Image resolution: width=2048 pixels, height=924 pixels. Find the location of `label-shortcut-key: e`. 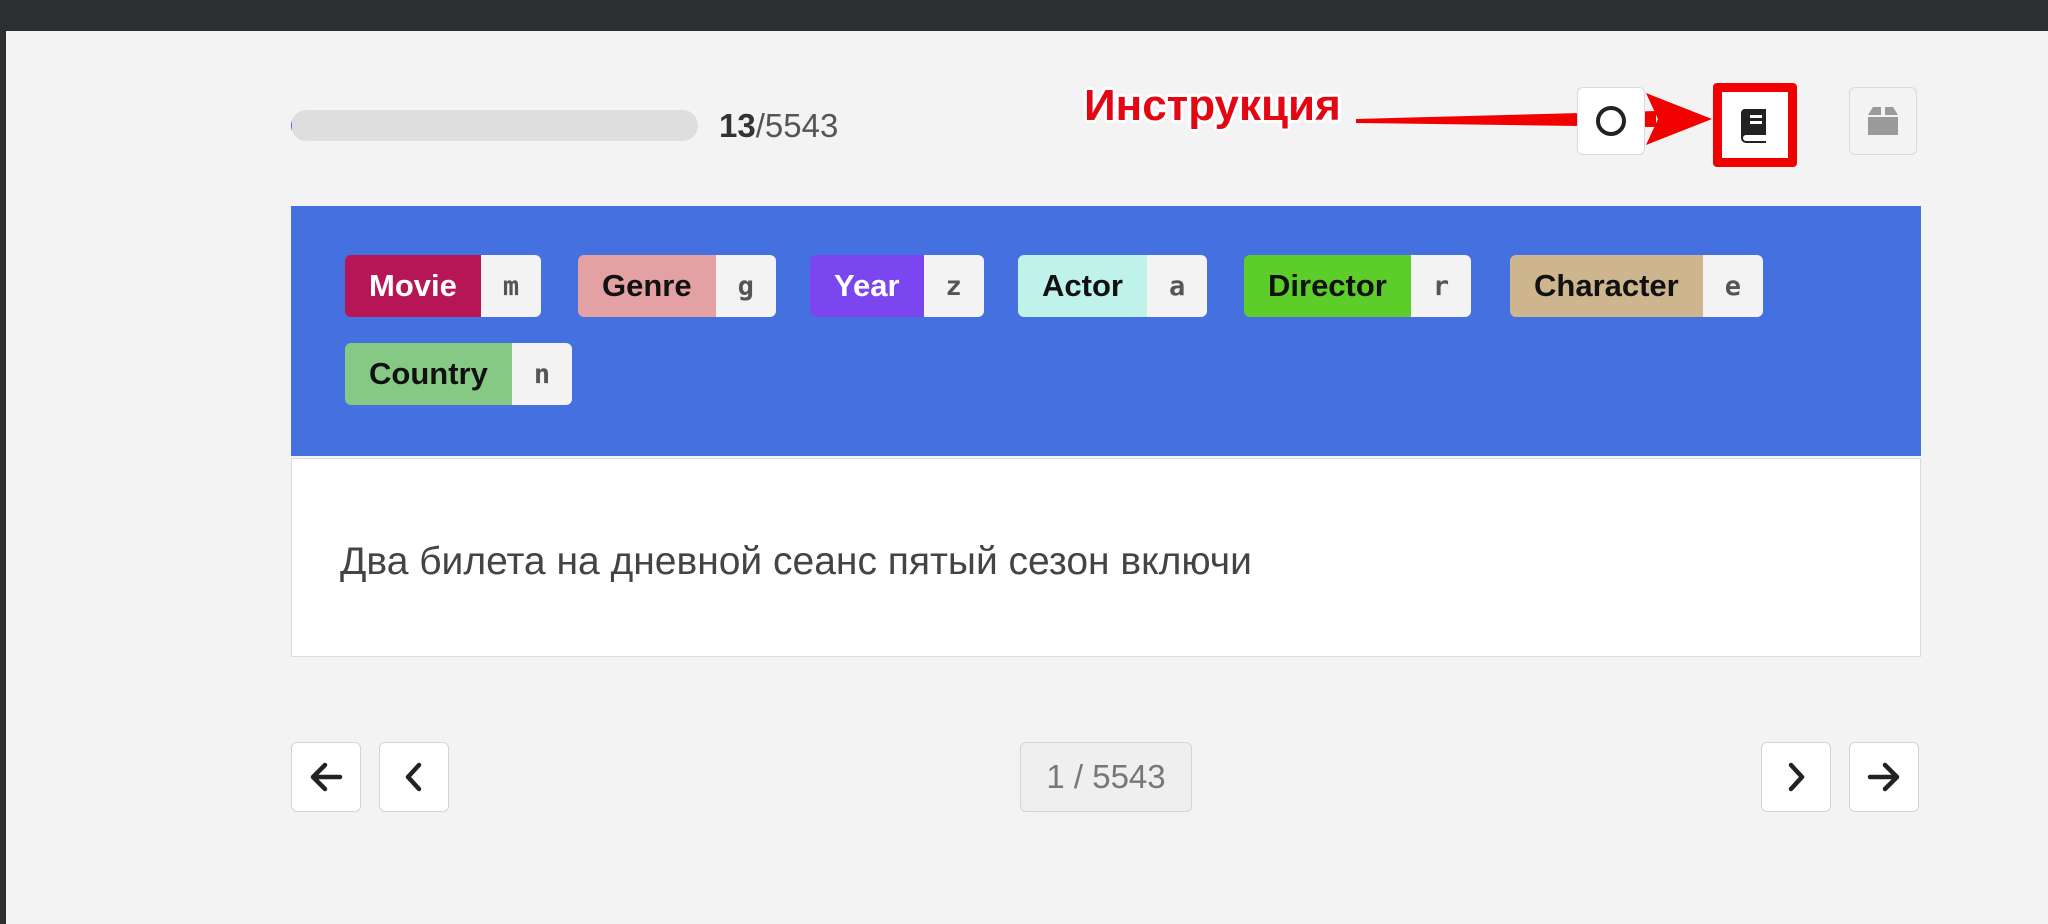

label-shortcut-key: e is located at coordinates (1733, 286).